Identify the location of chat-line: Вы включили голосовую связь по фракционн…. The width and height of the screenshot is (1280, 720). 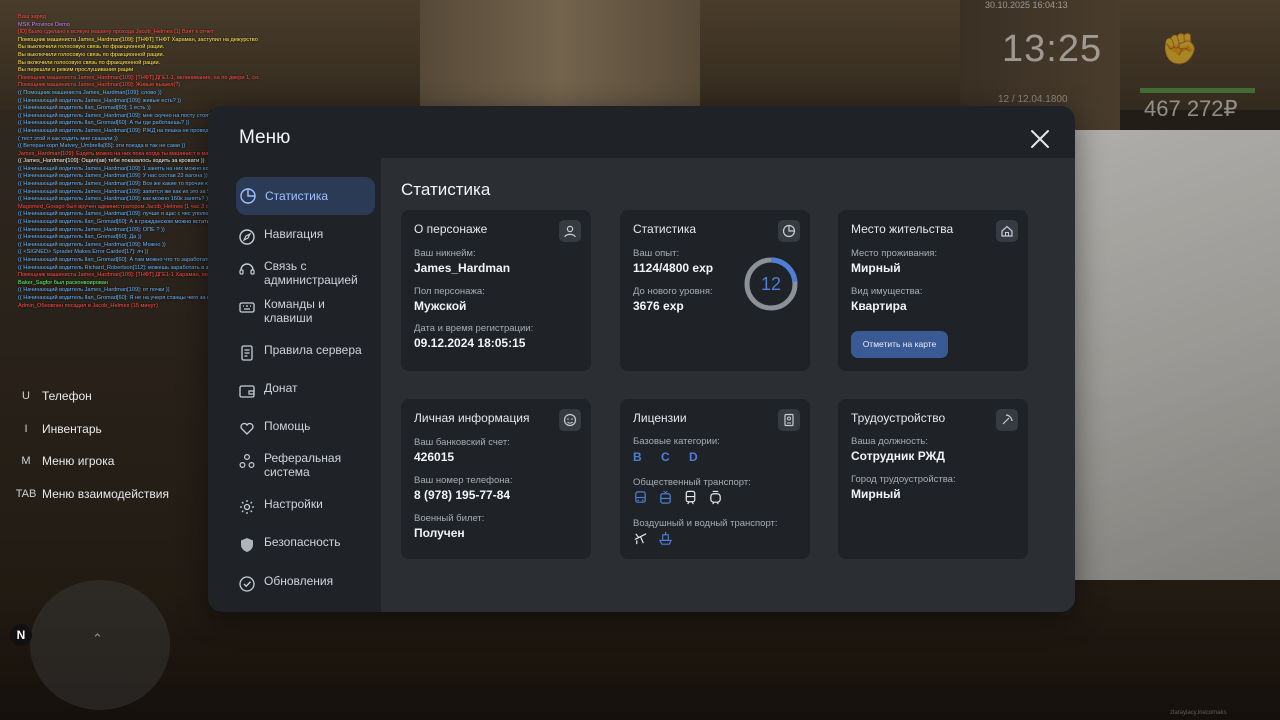
(89, 62).